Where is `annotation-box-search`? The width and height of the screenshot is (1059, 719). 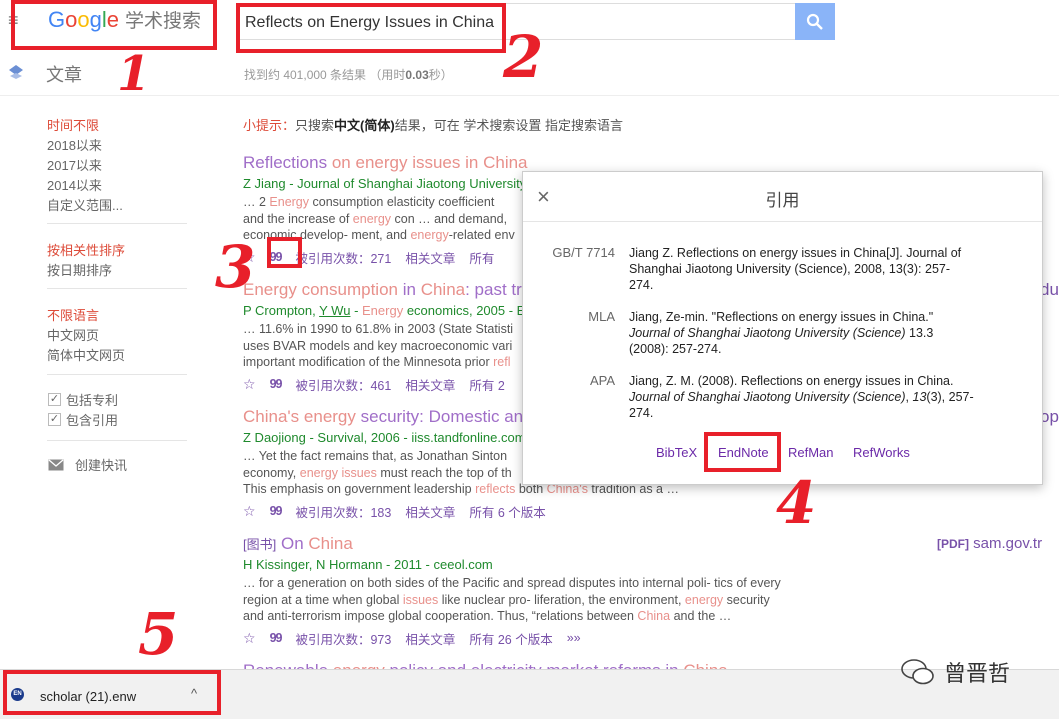 annotation-box-search is located at coordinates (371, 28).